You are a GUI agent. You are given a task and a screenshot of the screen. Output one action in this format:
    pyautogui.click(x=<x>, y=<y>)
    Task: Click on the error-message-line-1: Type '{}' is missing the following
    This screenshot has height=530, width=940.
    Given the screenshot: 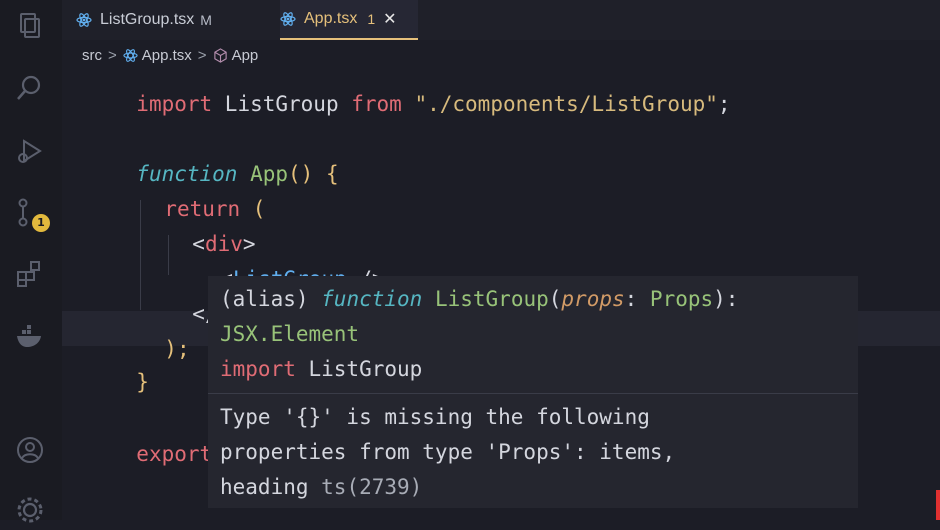 What is the action you would take?
    pyautogui.click(x=435, y=417)
    